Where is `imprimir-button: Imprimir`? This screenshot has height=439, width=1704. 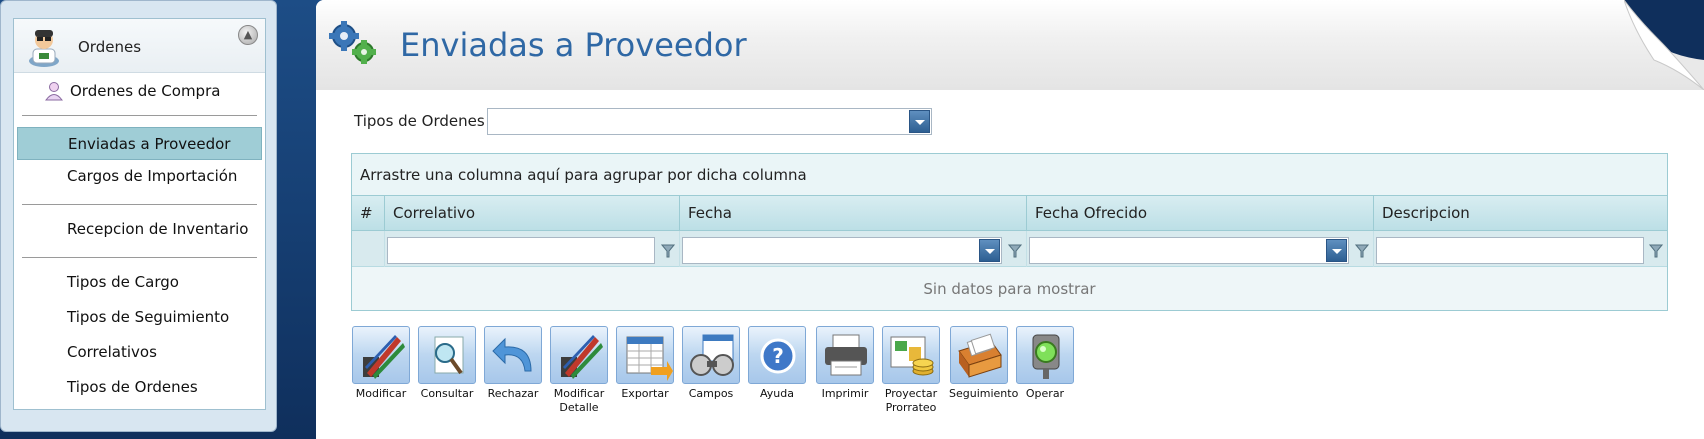 imprimir-button: Imprimir is located at coordinates (845, 363).